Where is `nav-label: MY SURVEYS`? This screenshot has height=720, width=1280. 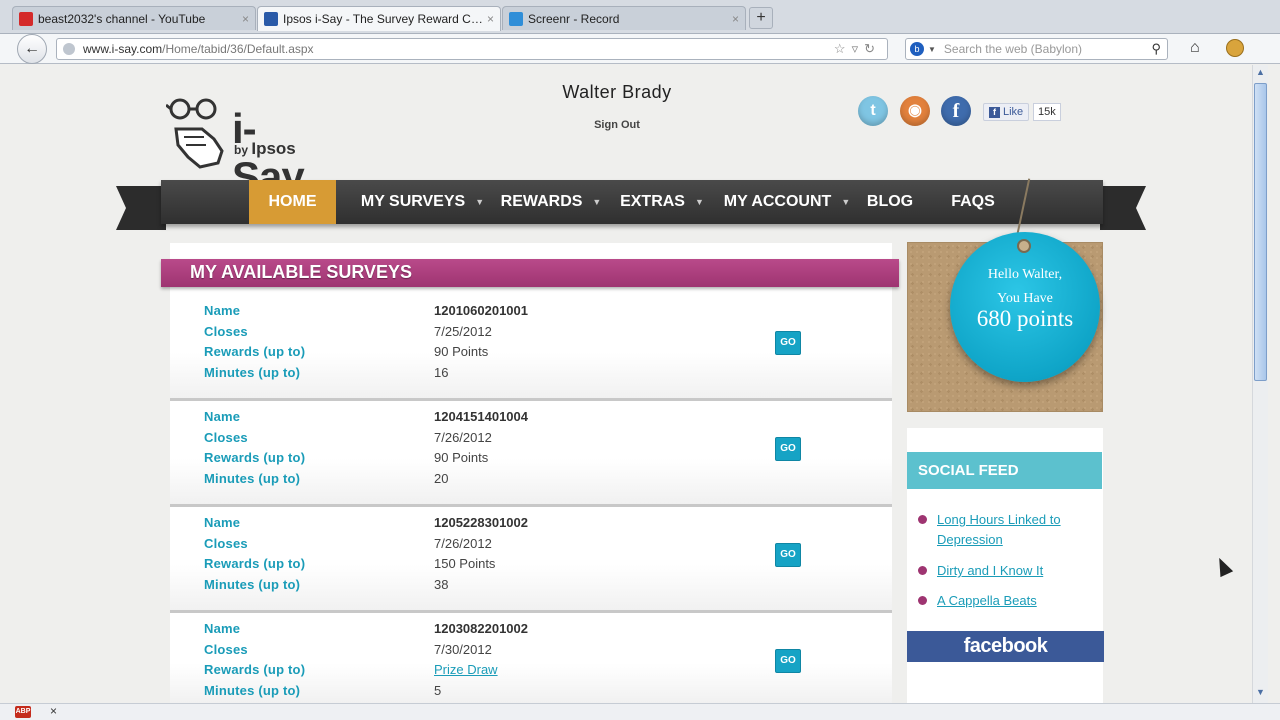
nav-label: MY SURVEYS is located at coordinates (413, 202).